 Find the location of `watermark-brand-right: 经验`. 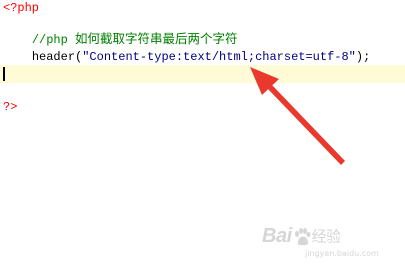

watermark-brand-right: 经验 is located at coordinates (326, 236).